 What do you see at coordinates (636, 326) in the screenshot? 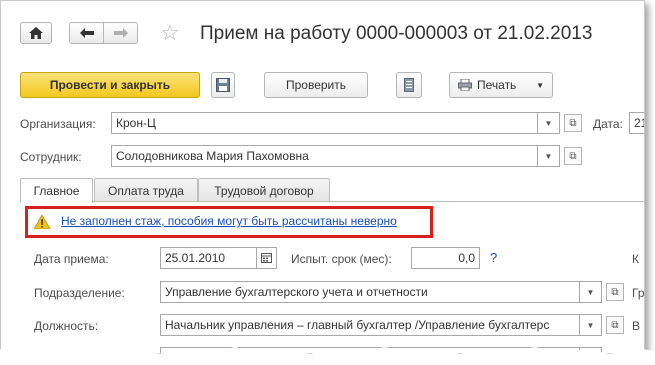
I see `cut-off-label-3: В` at bounding box center [636, 326].